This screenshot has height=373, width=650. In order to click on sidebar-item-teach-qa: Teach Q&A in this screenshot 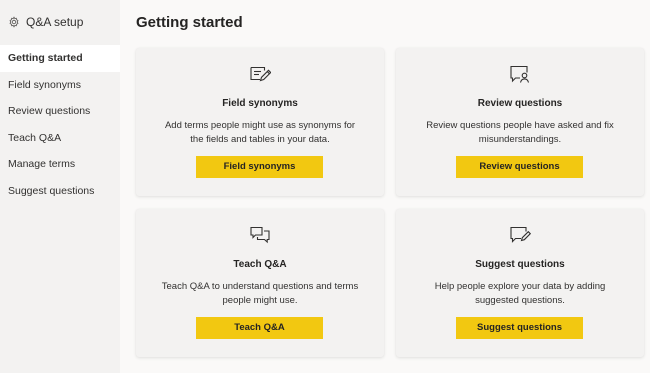, I will do `click(60, 138)`.